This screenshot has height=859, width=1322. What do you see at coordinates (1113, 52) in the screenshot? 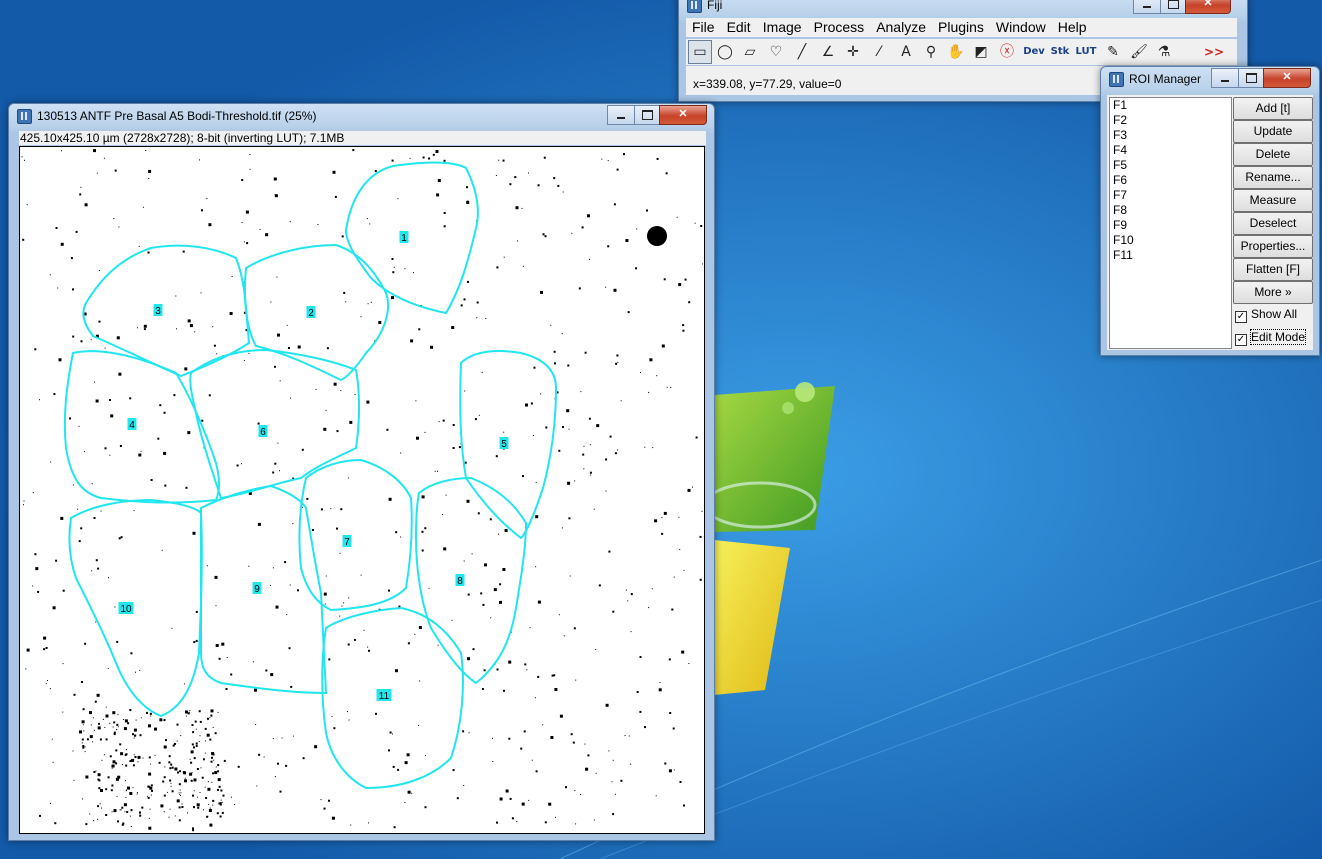
I see `pencil-tool-icon: ✎` at bounding box center [1113, 52].